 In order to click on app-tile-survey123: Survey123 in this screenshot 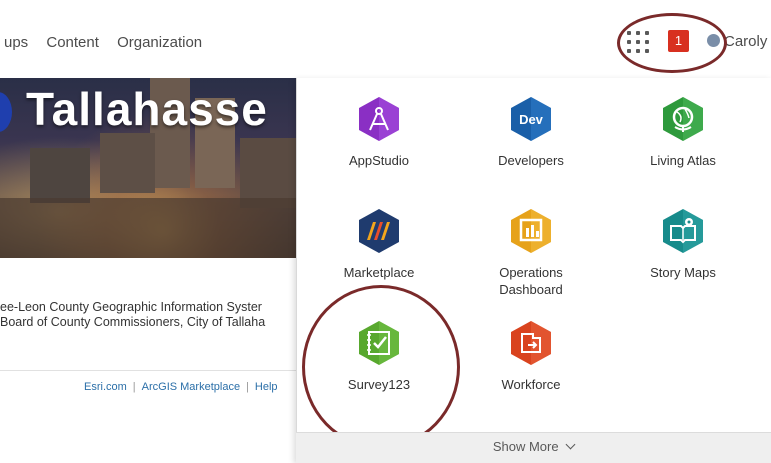, I will do `click(379, 356)`.